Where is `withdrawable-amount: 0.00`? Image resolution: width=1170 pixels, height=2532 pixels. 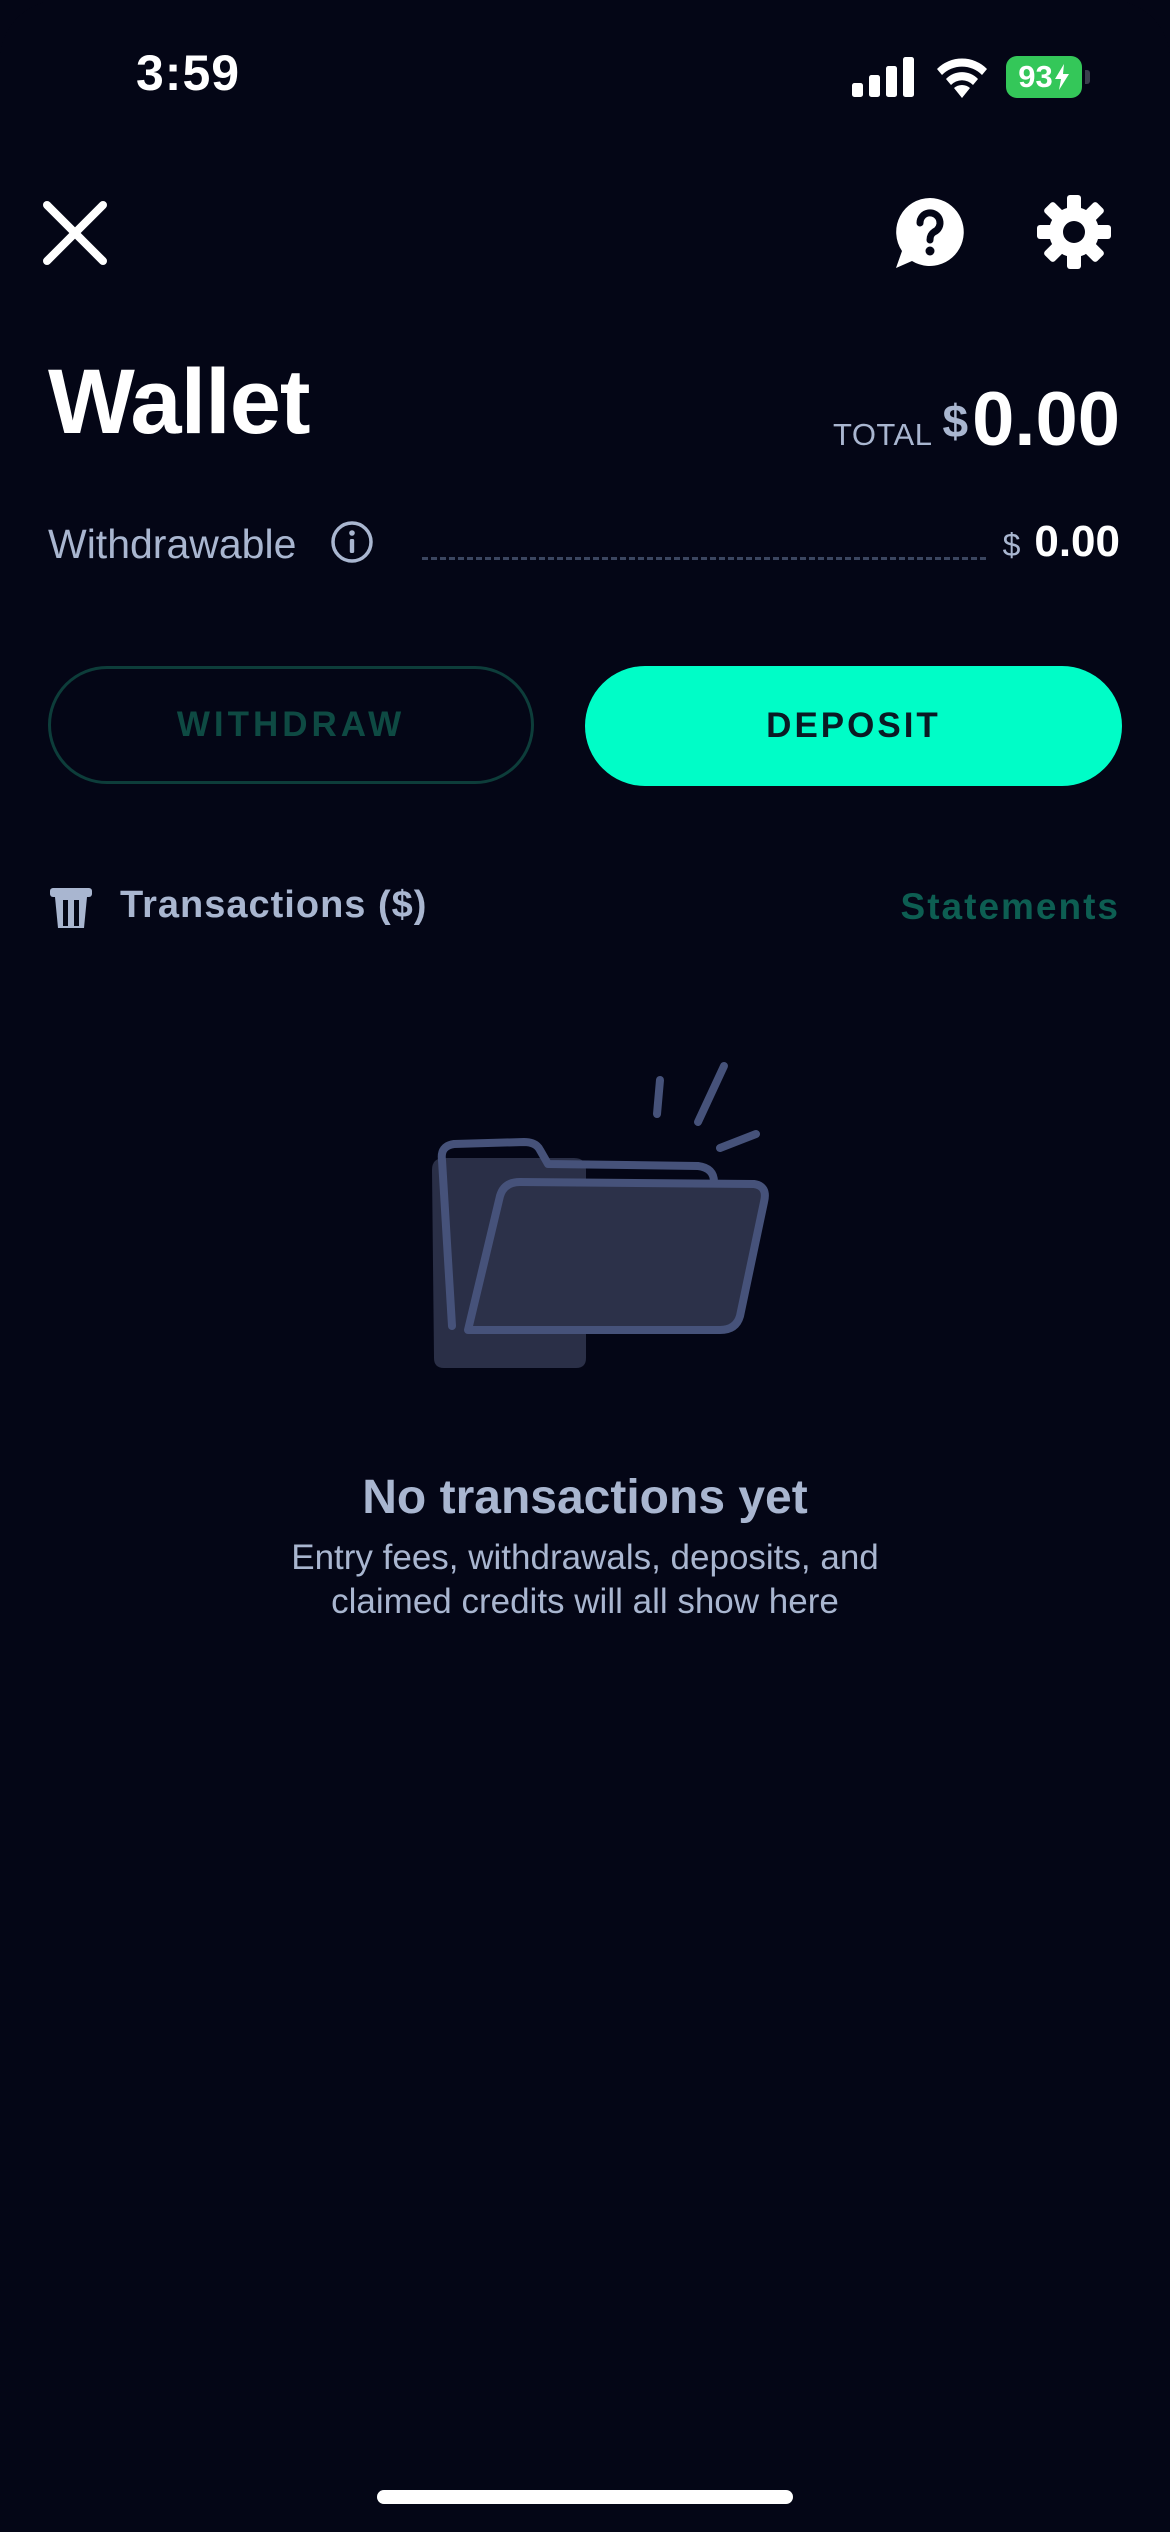 withdrawable-amount: 0.00 is located at coordinates (1077, 541).